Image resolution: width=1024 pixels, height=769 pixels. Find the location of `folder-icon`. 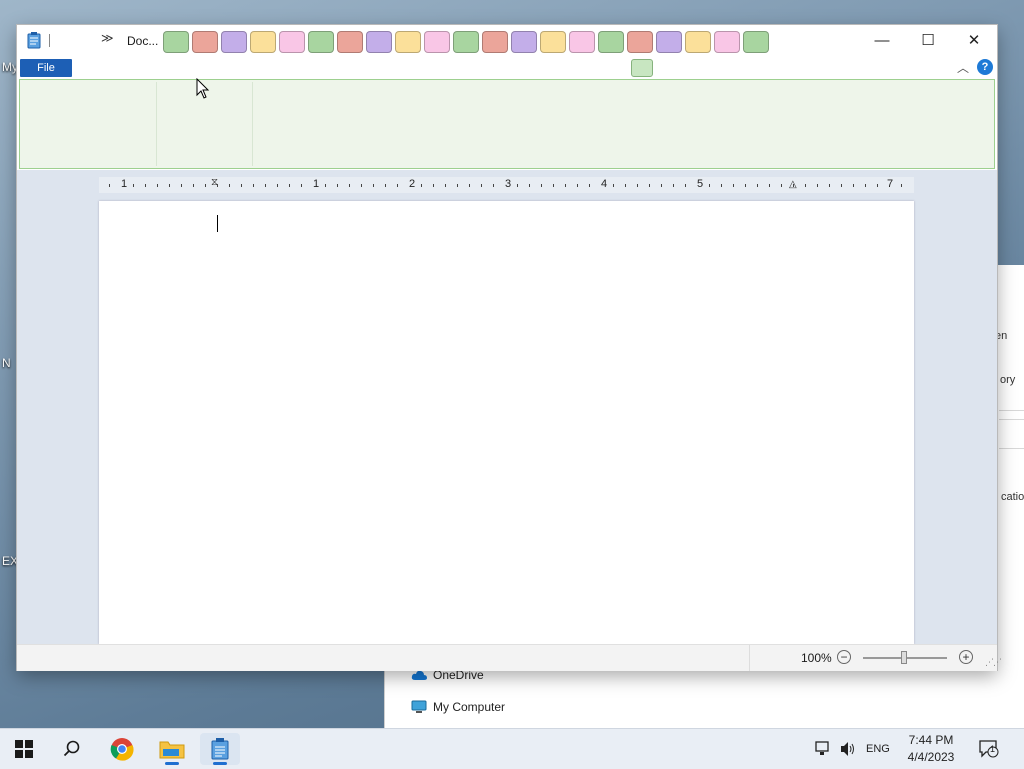

folder-icon is located at coordinates (172, 750).